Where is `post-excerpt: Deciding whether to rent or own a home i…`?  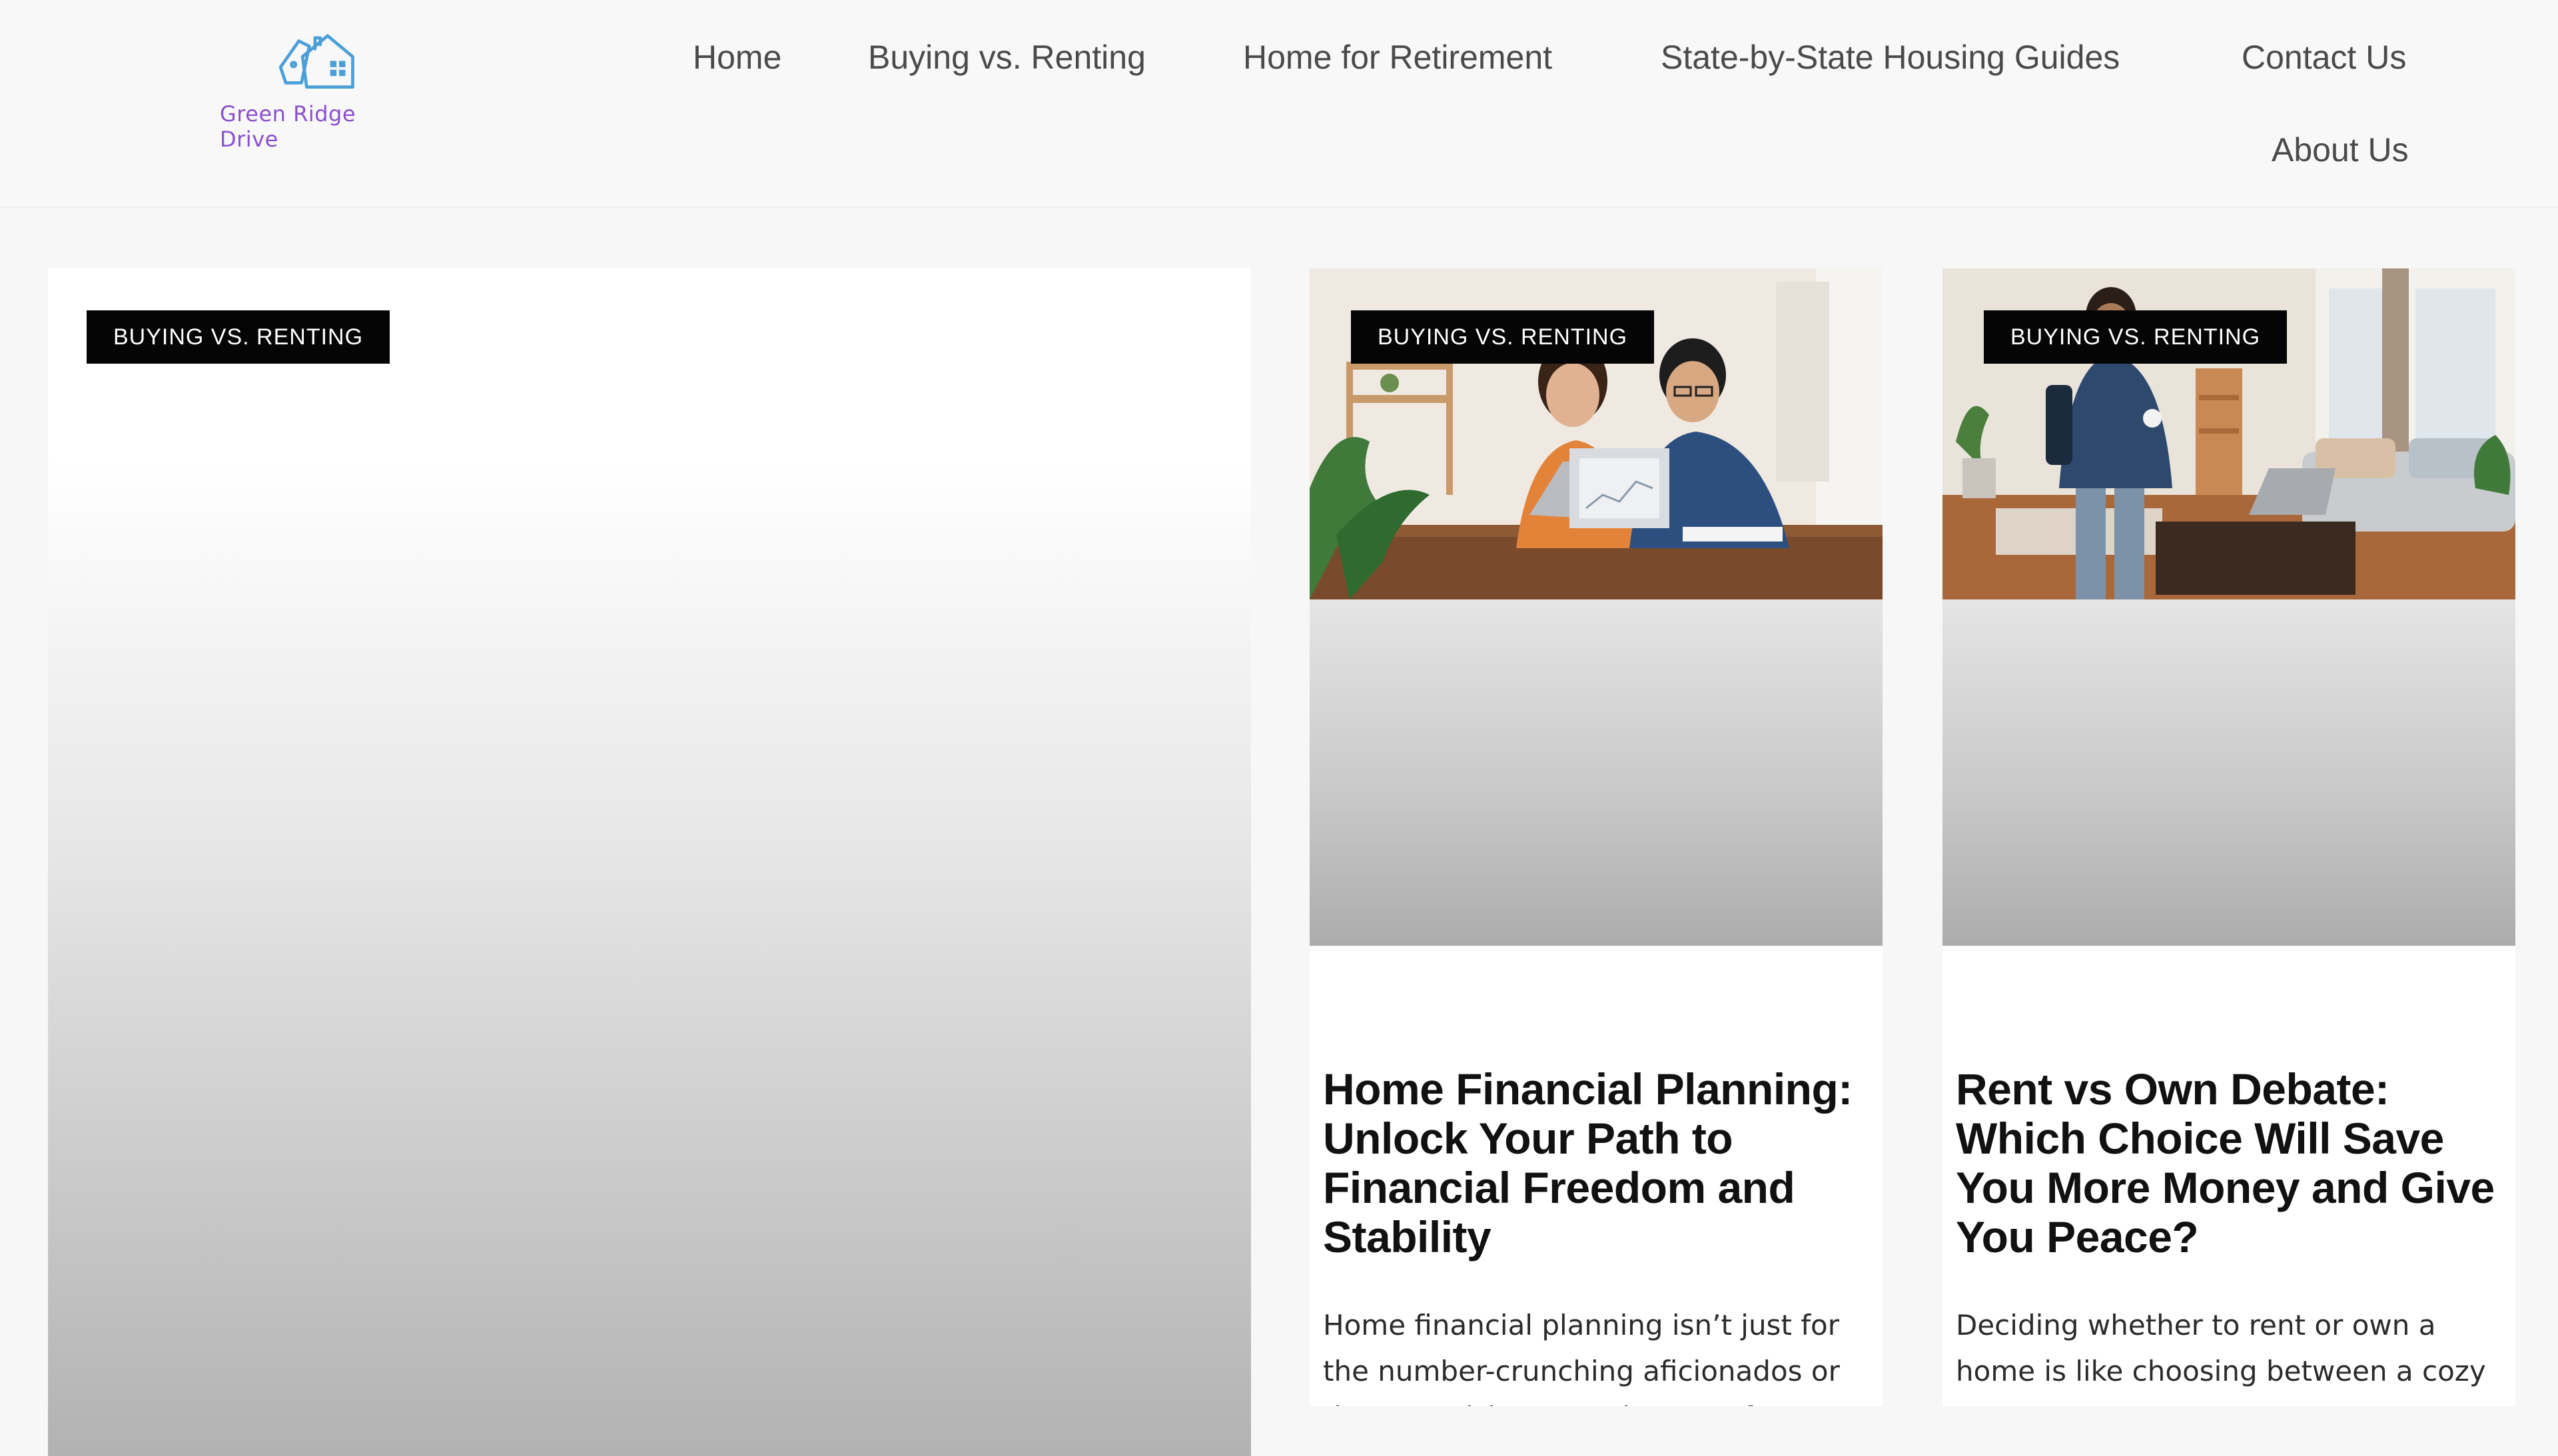 post-excerpt: Deciding whether to rent or own a home i… is located at coordinates (2221, 1357).